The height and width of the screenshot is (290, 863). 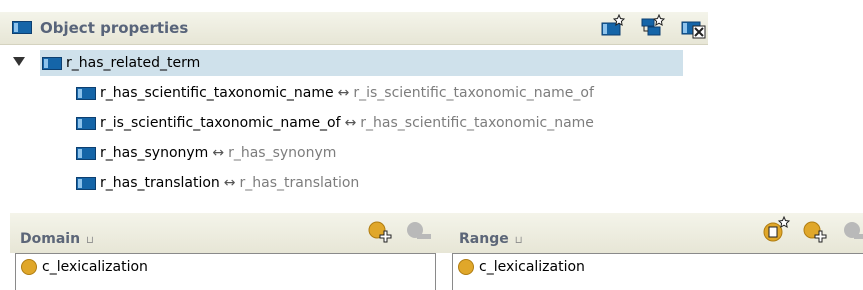 What do you see at coordinates (477, 123) in the screenshot?
I see `inverse-property-name: r_has_scientific_taxonomic_name` at bounding box center [477, 123].